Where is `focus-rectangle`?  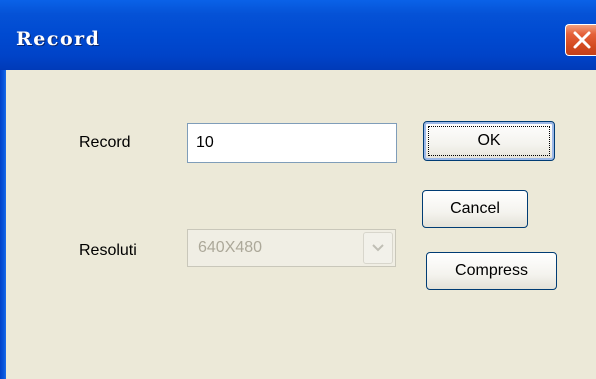 focus-rectangle is located at coordinates (489, 141).